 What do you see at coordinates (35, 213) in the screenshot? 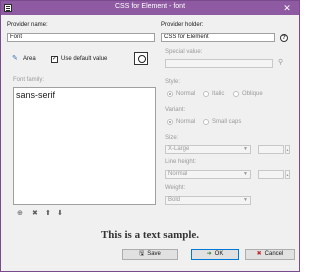
I see `remove-item-icon: ✖` at bounding box center [35, 213].